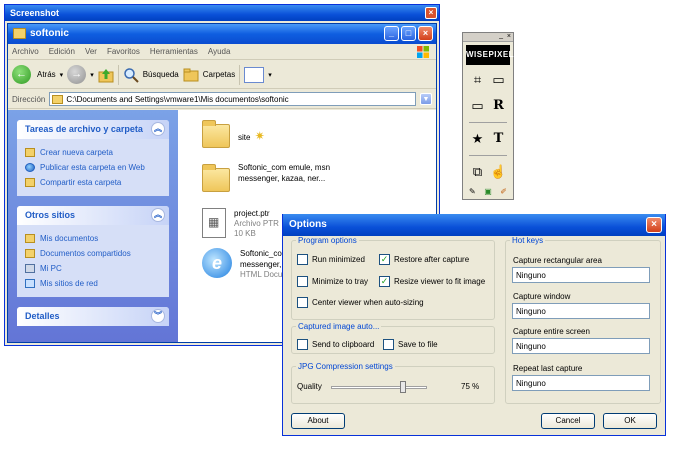 Image resolution: width=680 pixels, height=449 pixels. Describe the element at coordinates (509, 37) in the screenshot. I see `wisepixel-close-button: ×` at that location.